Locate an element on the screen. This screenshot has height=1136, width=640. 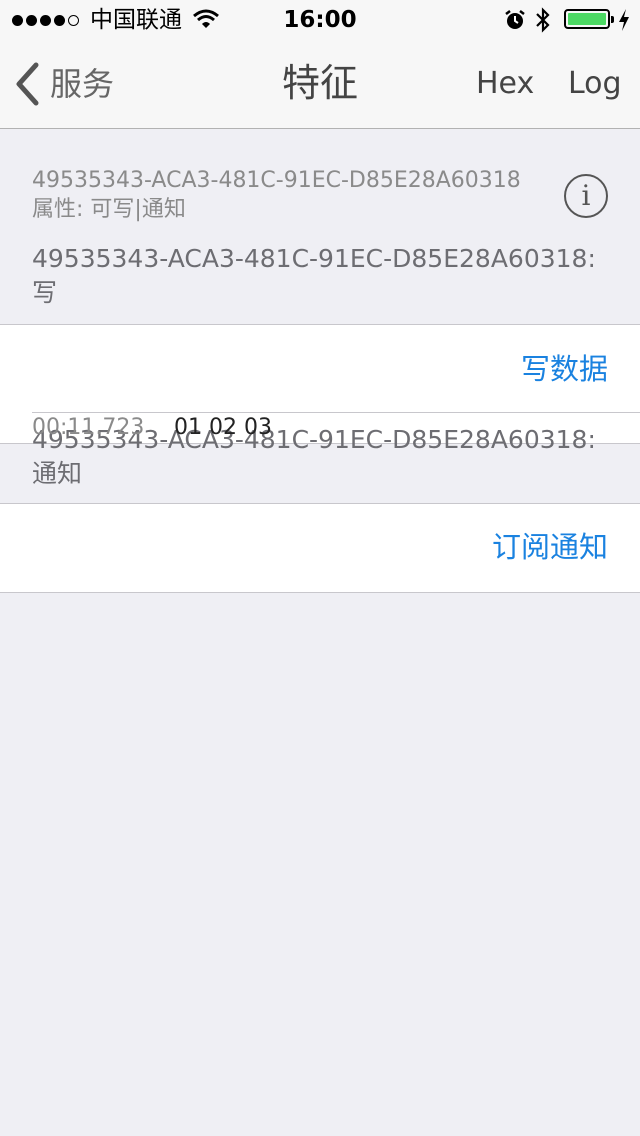
write-section-uuid: 49535343-ACA3-481C-91EC-D85E28A60318: is located at coordinates (314, 258).